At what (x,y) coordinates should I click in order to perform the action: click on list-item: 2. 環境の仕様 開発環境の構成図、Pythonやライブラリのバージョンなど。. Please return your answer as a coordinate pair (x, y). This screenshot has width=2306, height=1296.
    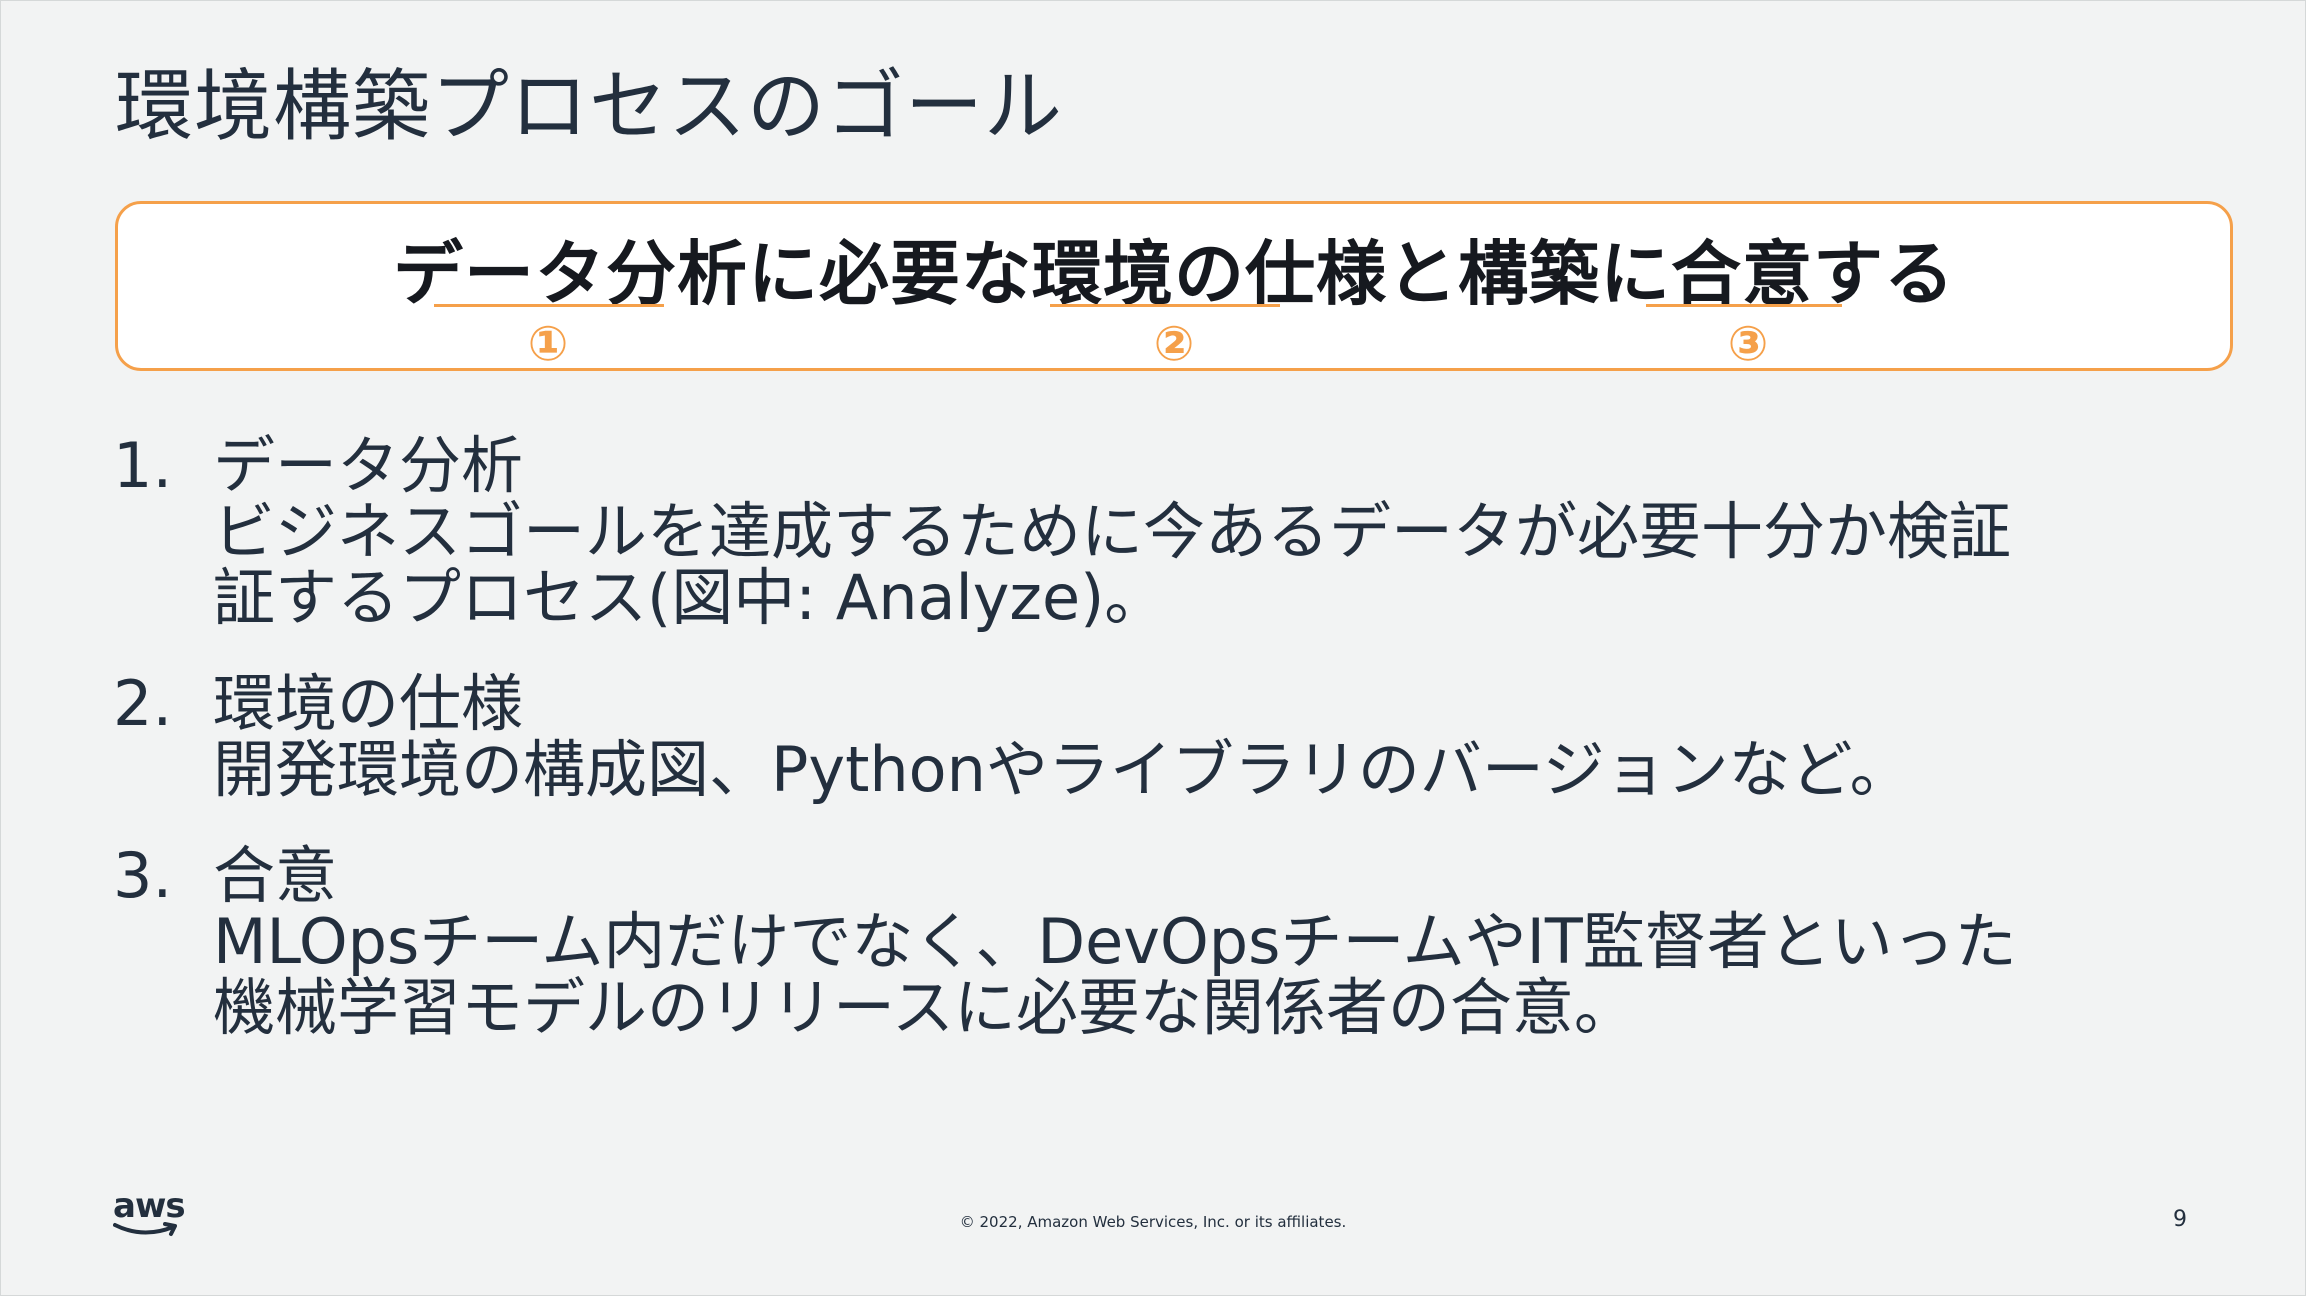
    Looking at the image, I should click on (1163, 737).